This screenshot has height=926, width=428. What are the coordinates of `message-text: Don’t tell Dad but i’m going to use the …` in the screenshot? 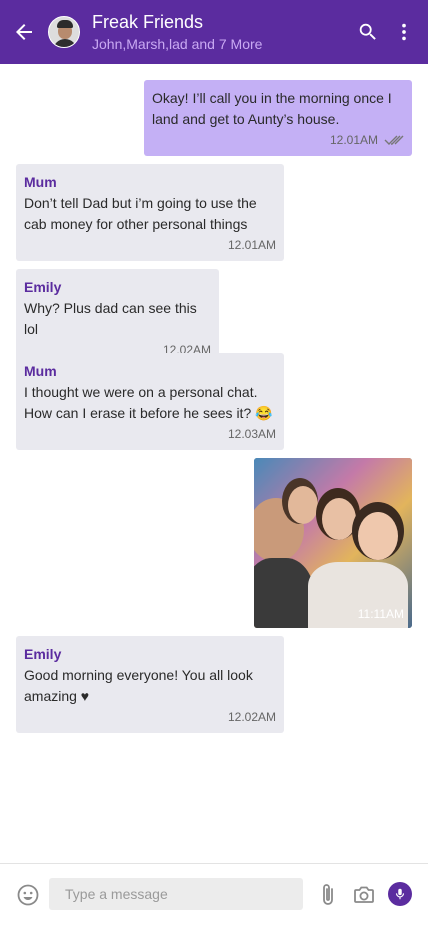 It's located at (140, 213).